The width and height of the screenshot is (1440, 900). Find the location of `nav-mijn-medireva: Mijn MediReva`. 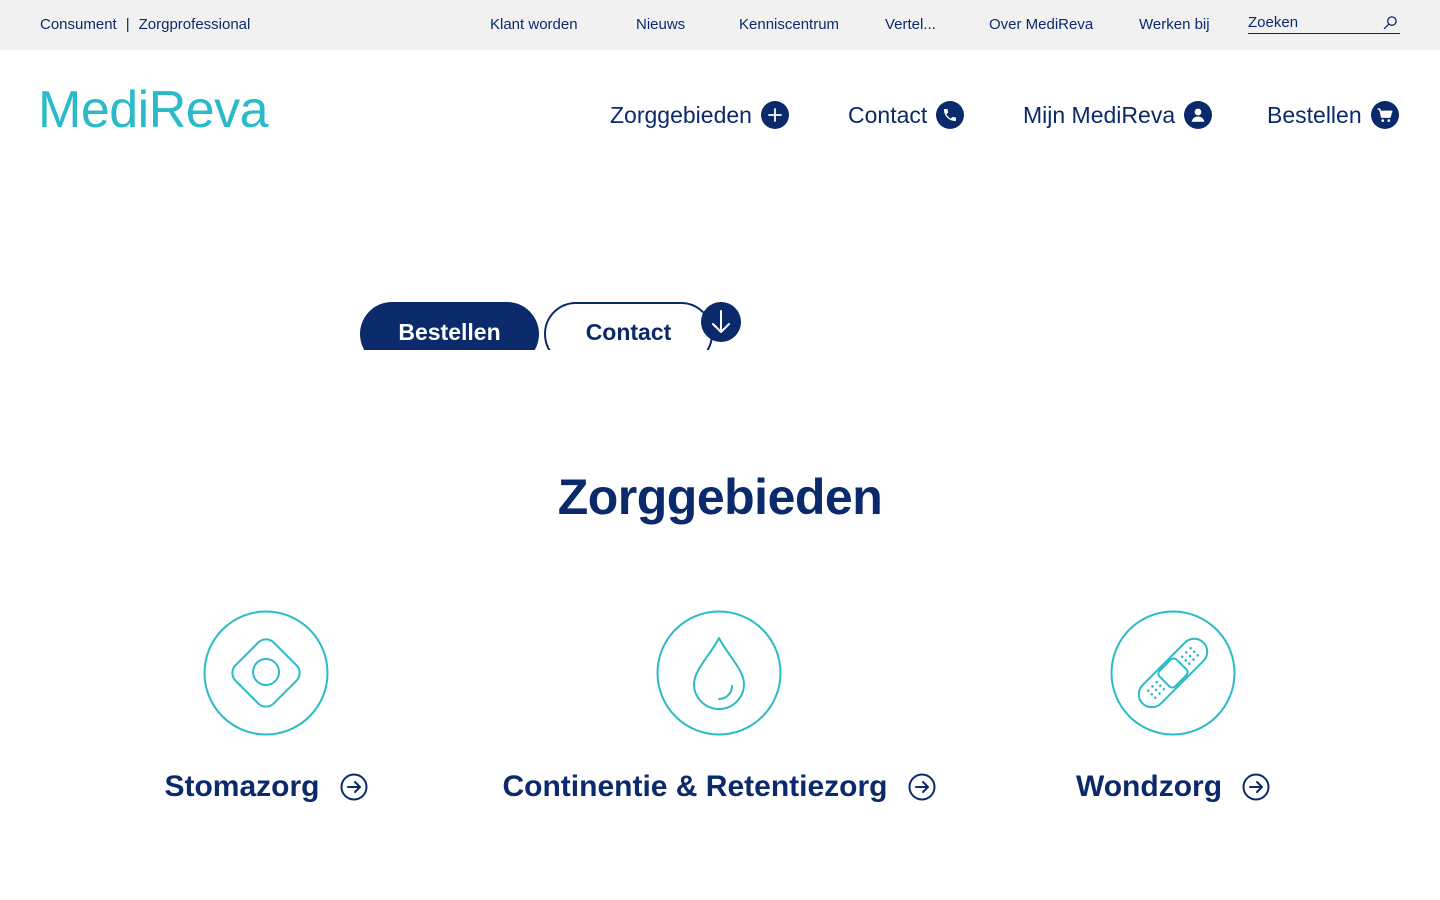

nav-mijn-medireva: Mijn MediReva is located at coordinates (1118, 115).